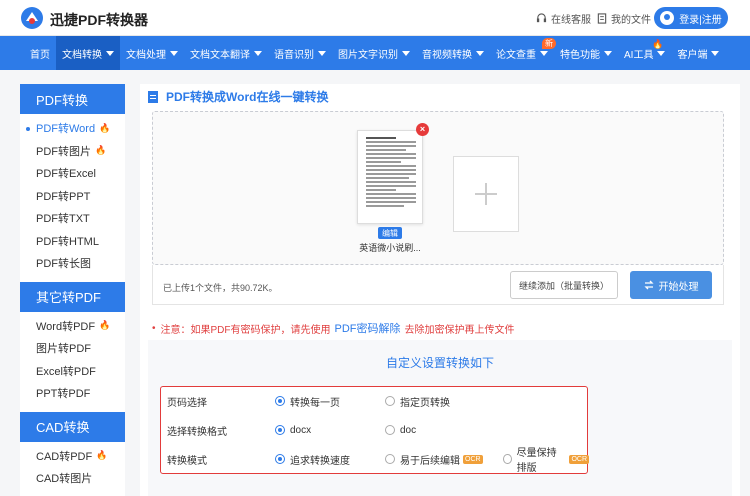 The height and width of the screenshot is (496, 750). I want to click on nav-item: 首页, so click(40, 53).